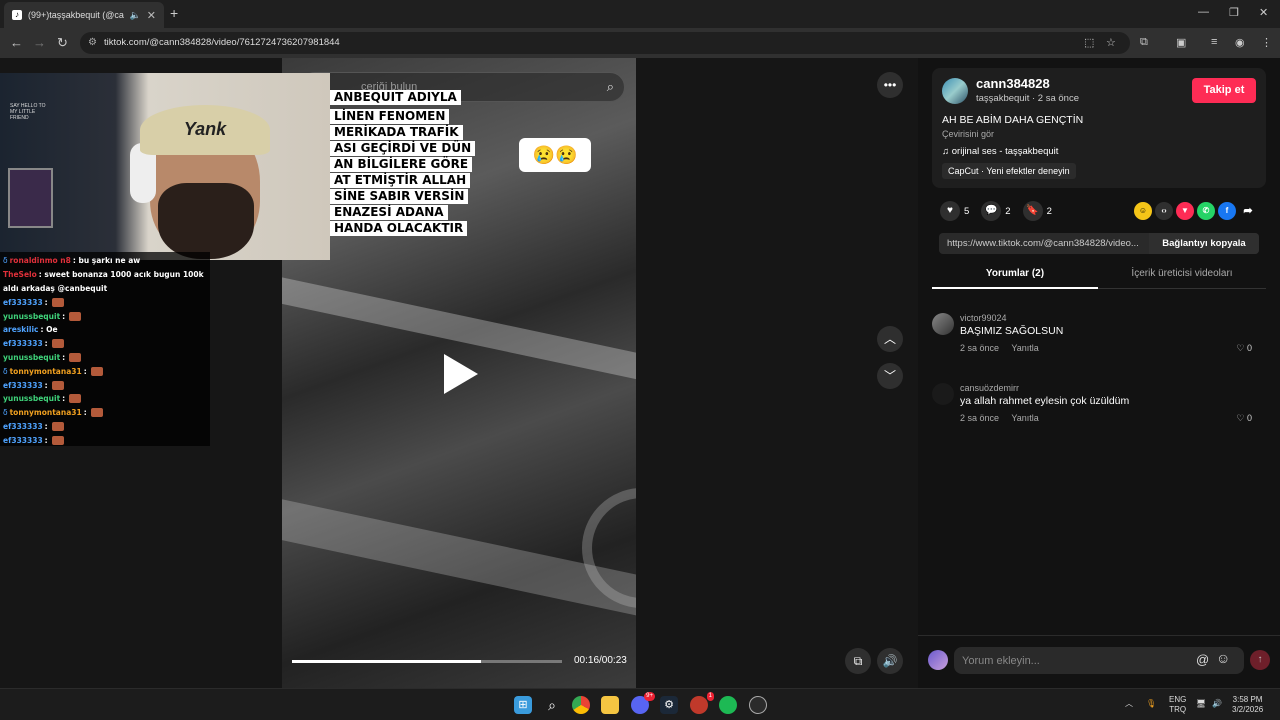 The height and width of the screenshot is (720, 1280). What do you see at coordinates (390, 116) in the screenshot?
I see `video-caption-line: LİNEN FENOMEN` at bounding box center [390, 116].